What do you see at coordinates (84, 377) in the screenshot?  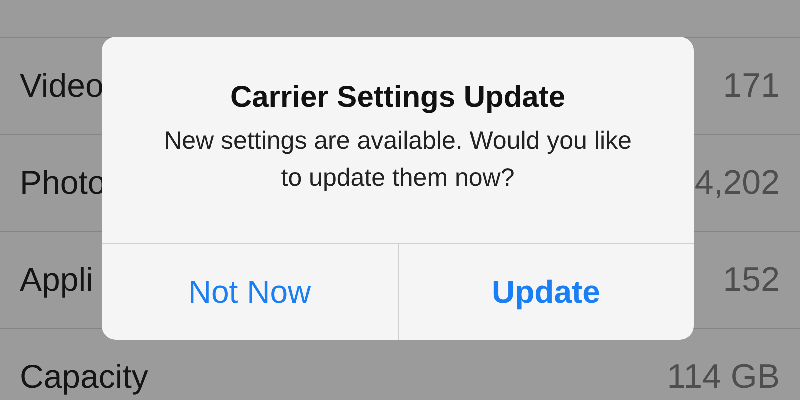 I see `row-label: Capacity` at bounding box center [84, 377].